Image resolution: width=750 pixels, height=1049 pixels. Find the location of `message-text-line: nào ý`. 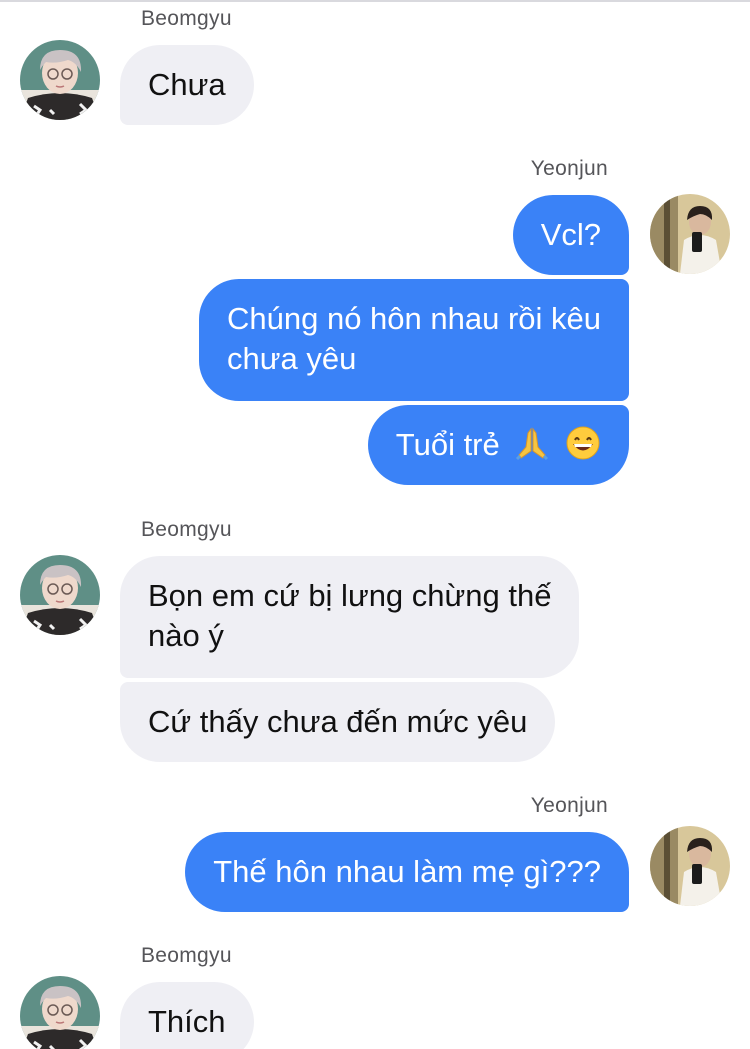

message-text-line: nào ý is located at coordinates (186, 635).